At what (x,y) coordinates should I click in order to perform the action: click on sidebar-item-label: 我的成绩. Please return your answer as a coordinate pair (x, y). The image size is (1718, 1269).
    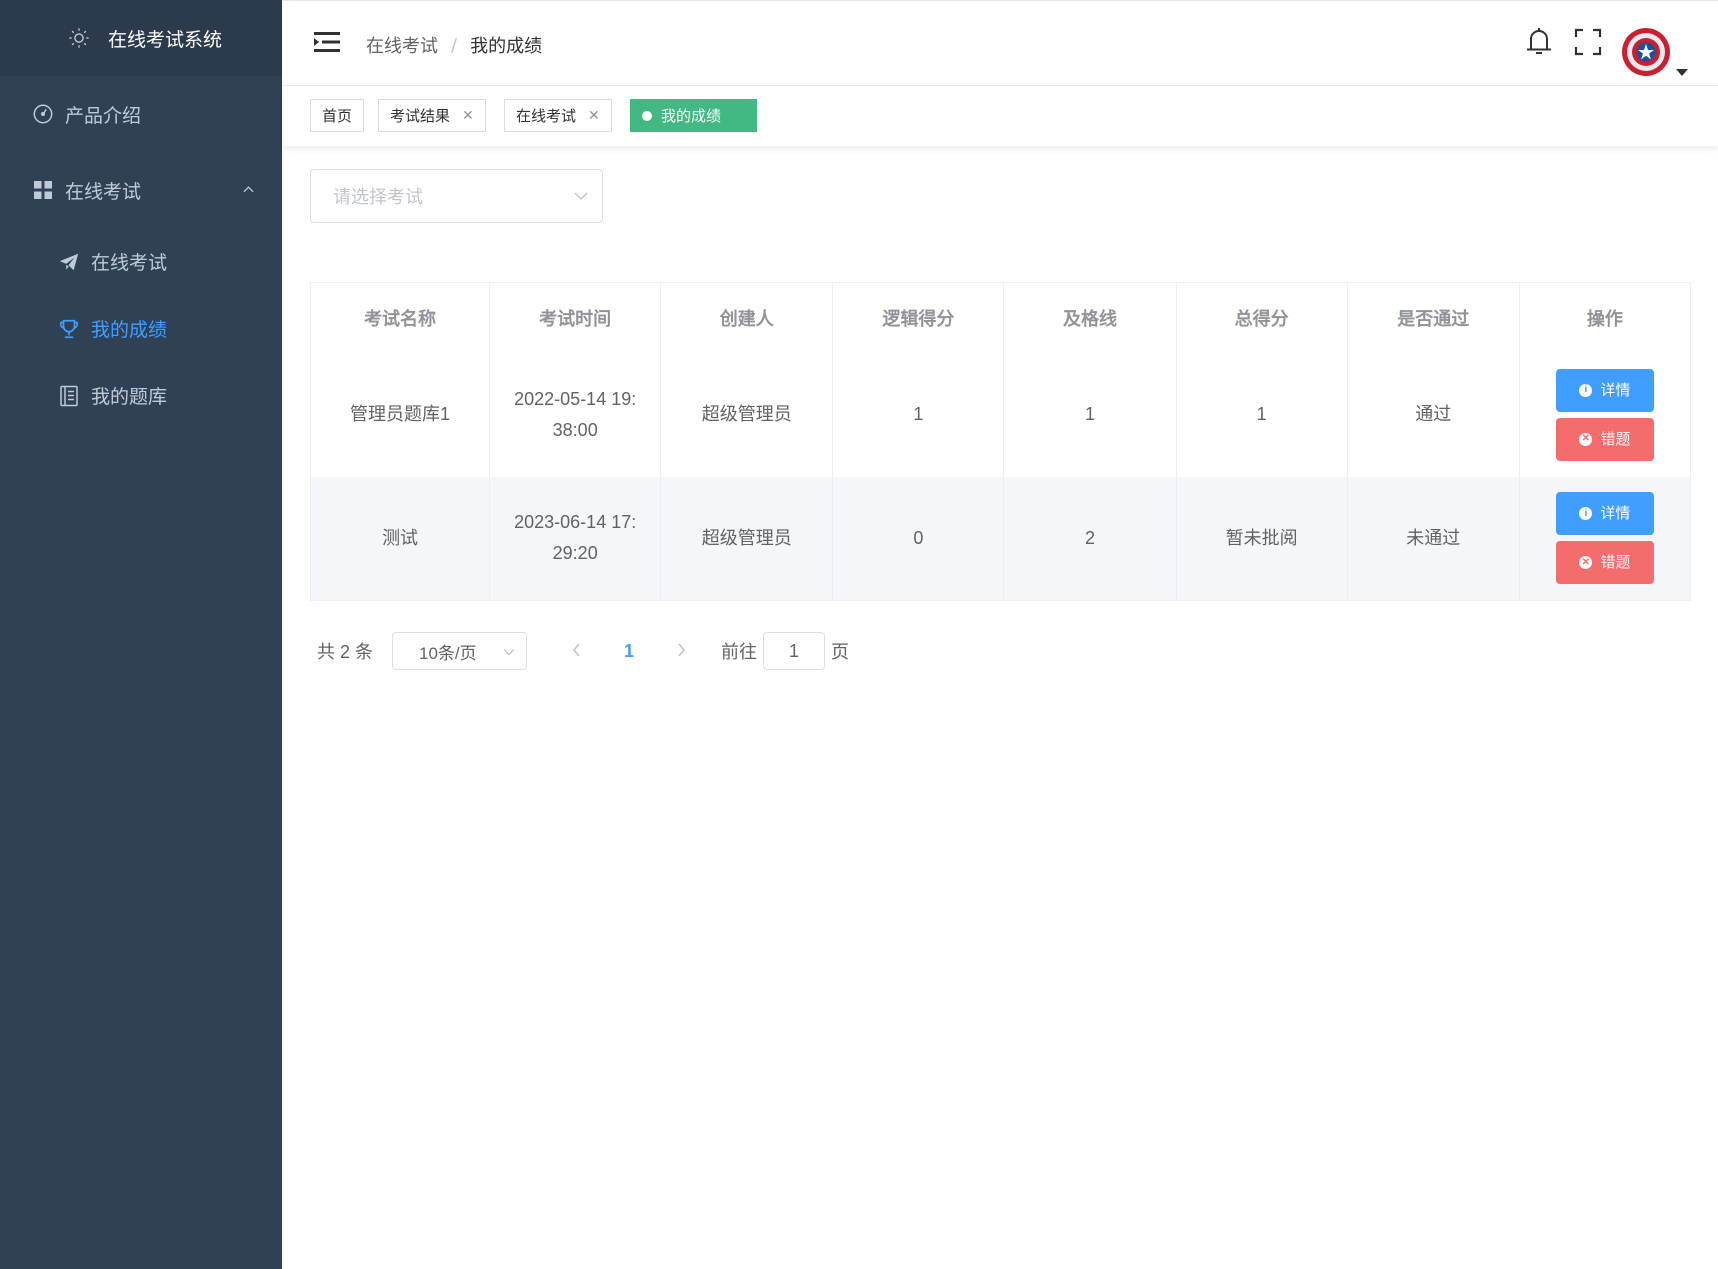
    Looking at the image, I should click on (129, 330).